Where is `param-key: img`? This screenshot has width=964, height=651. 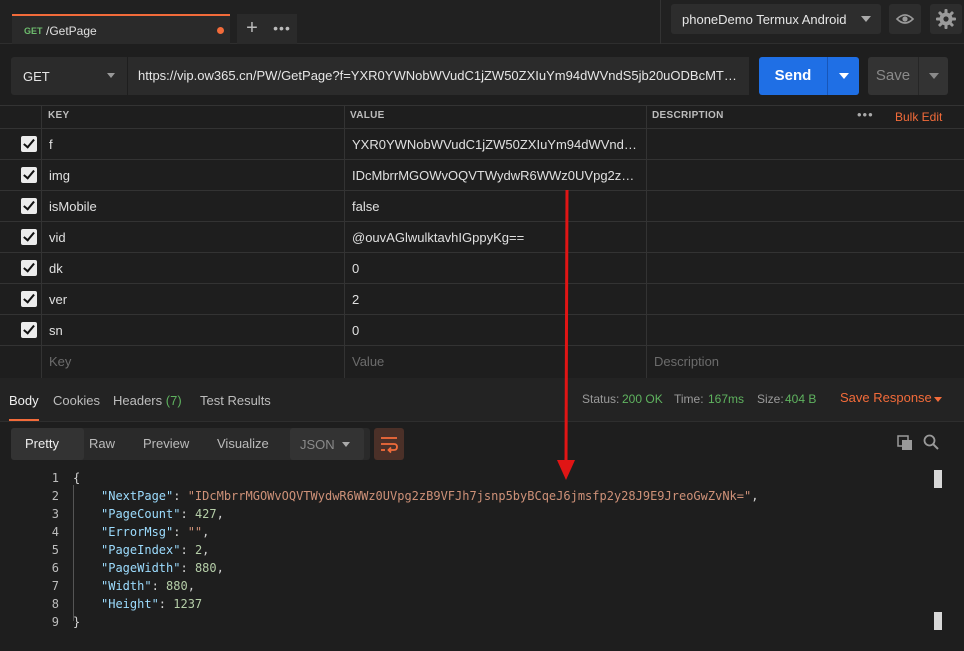 param-key: img is located at coordinates (59, 175).